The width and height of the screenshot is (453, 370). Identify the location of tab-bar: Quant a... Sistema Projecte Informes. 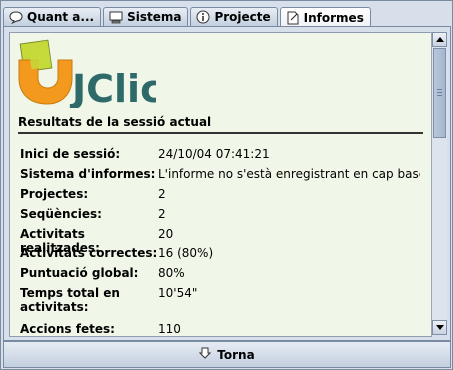
(187, 17).